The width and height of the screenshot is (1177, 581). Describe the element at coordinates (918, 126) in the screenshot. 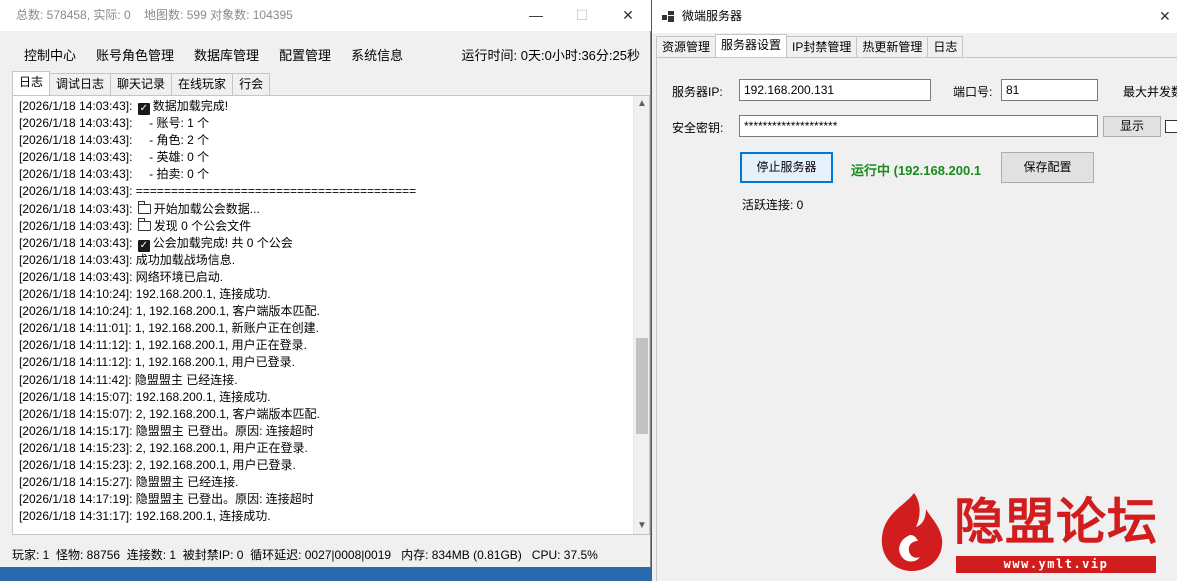

I see `secret-key-input` at that location.